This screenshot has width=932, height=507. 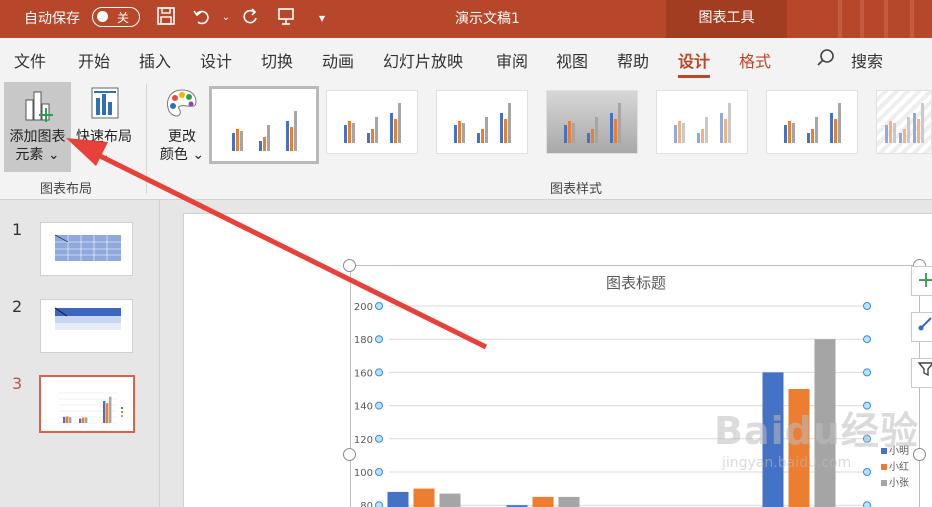 What do you see at coordinates (816, 431) in the screenshot?
I see `watermark-text: Baidu经验` at bounding box center [816, 431].